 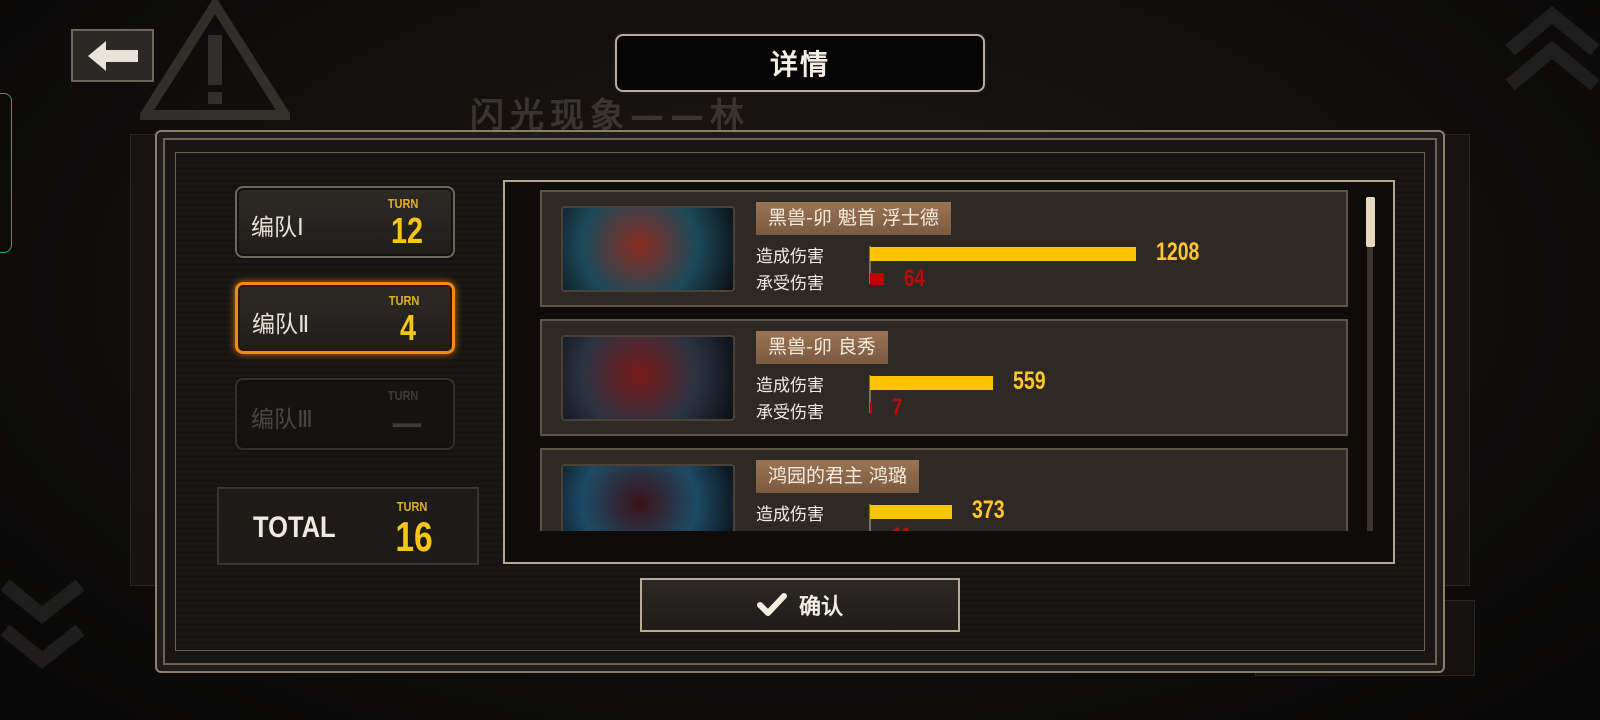 I want to click on unit-card: 鸿园的君主 鸿璐造成伤害承受伤害 373 11, so click(x=944, y=489).